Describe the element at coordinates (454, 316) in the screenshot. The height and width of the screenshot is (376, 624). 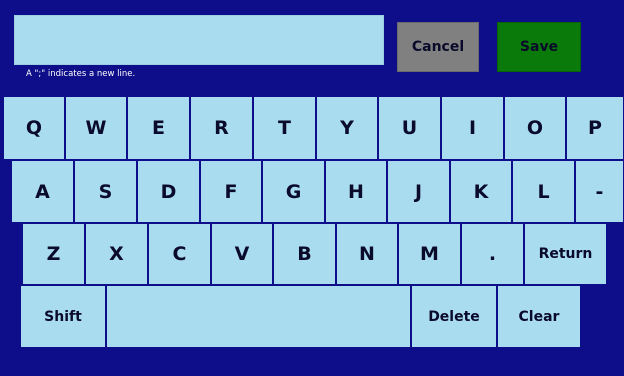
I see `delete-key: Delete` at that location.